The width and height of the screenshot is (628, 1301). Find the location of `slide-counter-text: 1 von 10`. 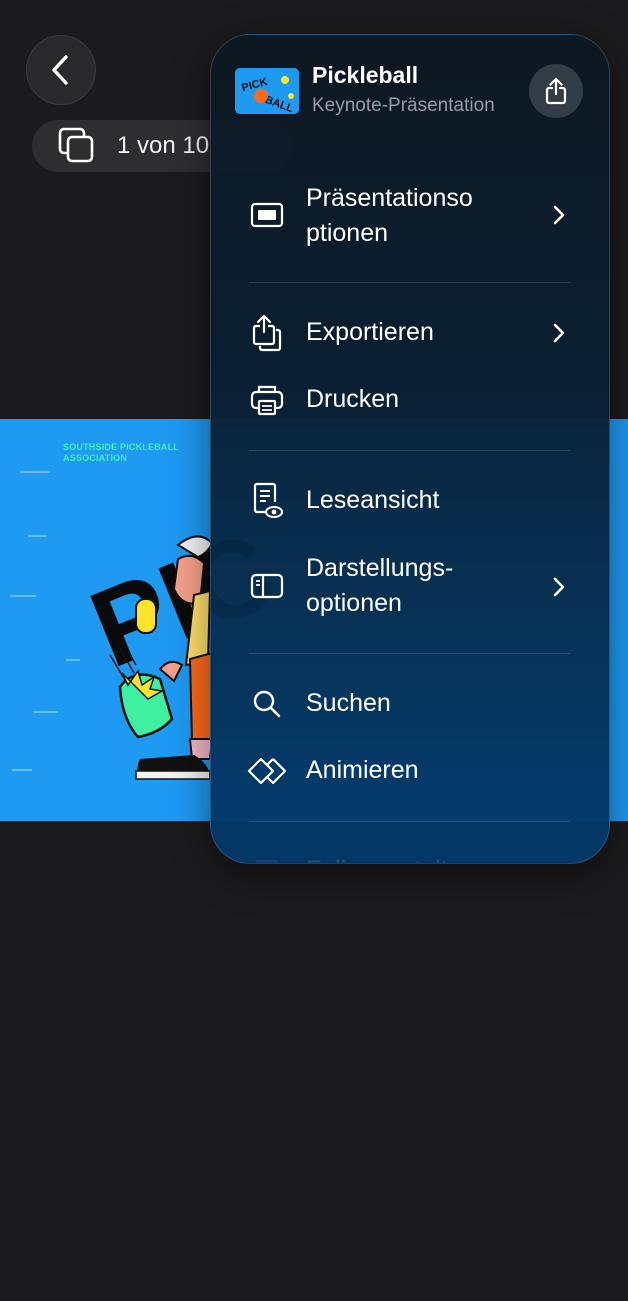

slide-counter-text: 1 von 10 is located at coordinates (163, 145).